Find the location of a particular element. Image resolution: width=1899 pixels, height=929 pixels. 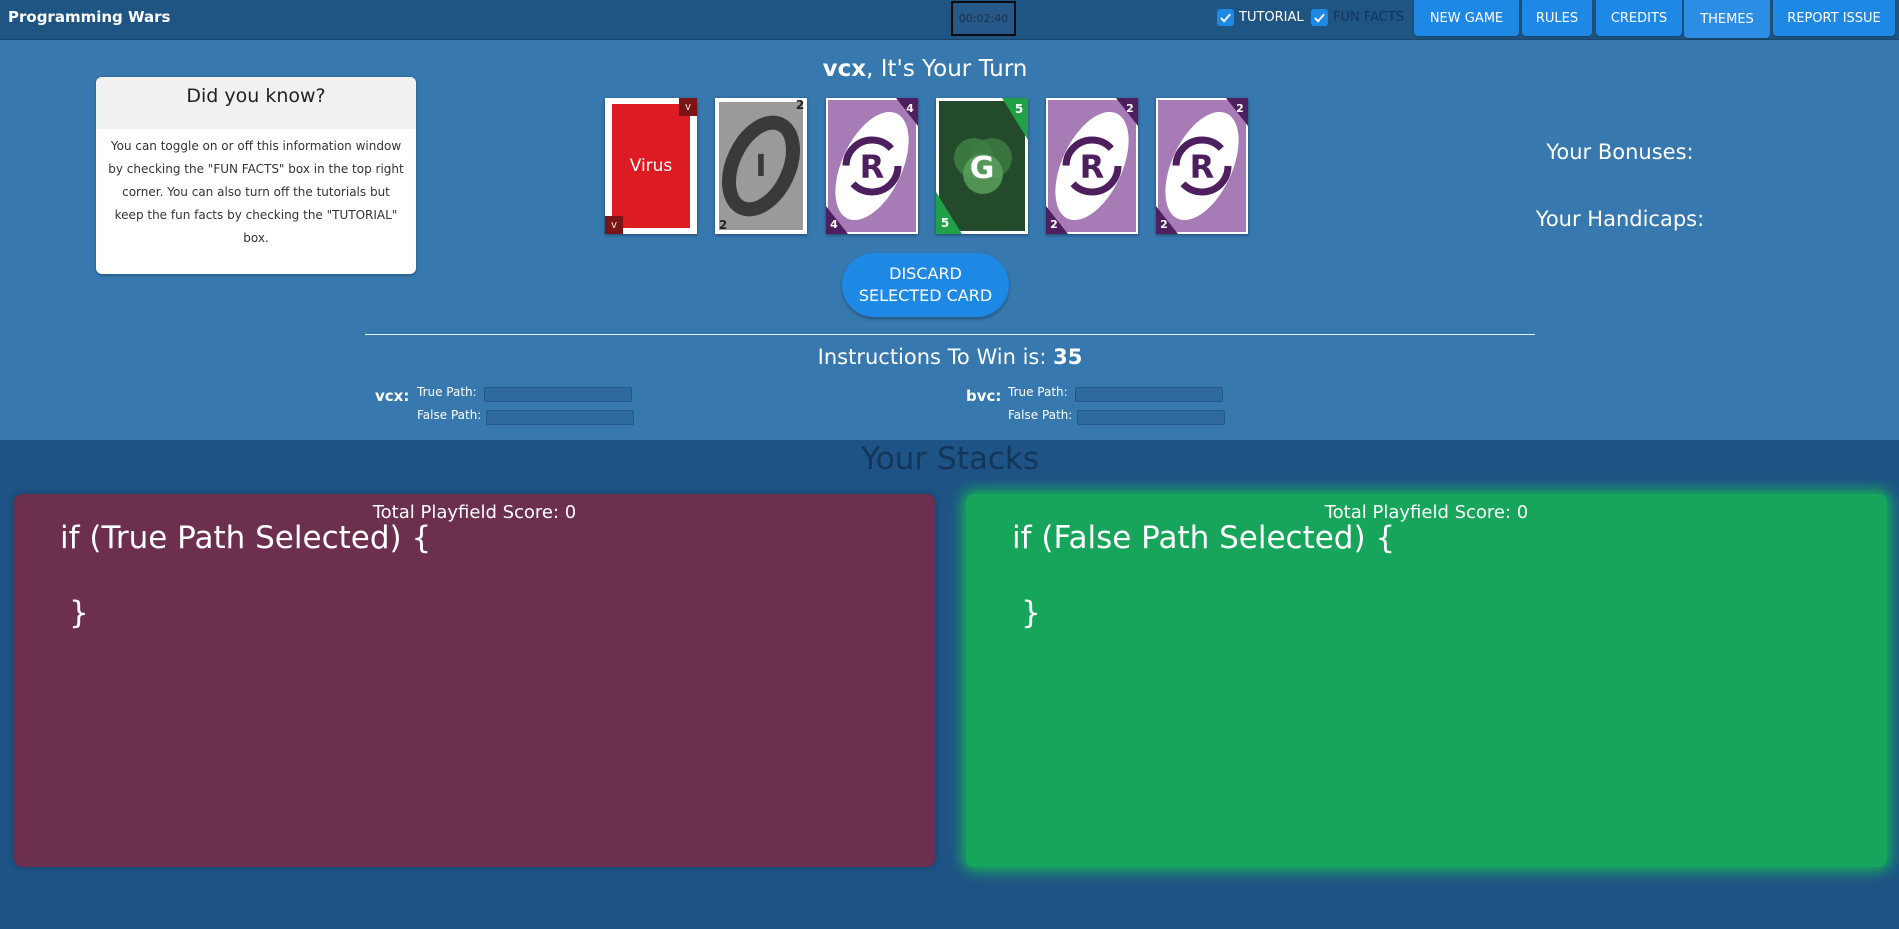

new-game-button: NEW GAME is located at coordinates (1466, 18).